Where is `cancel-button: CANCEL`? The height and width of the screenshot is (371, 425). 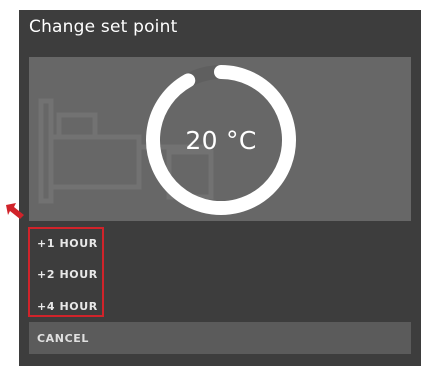 cancel-button: CANCEL is located at coordinates (220, 338).